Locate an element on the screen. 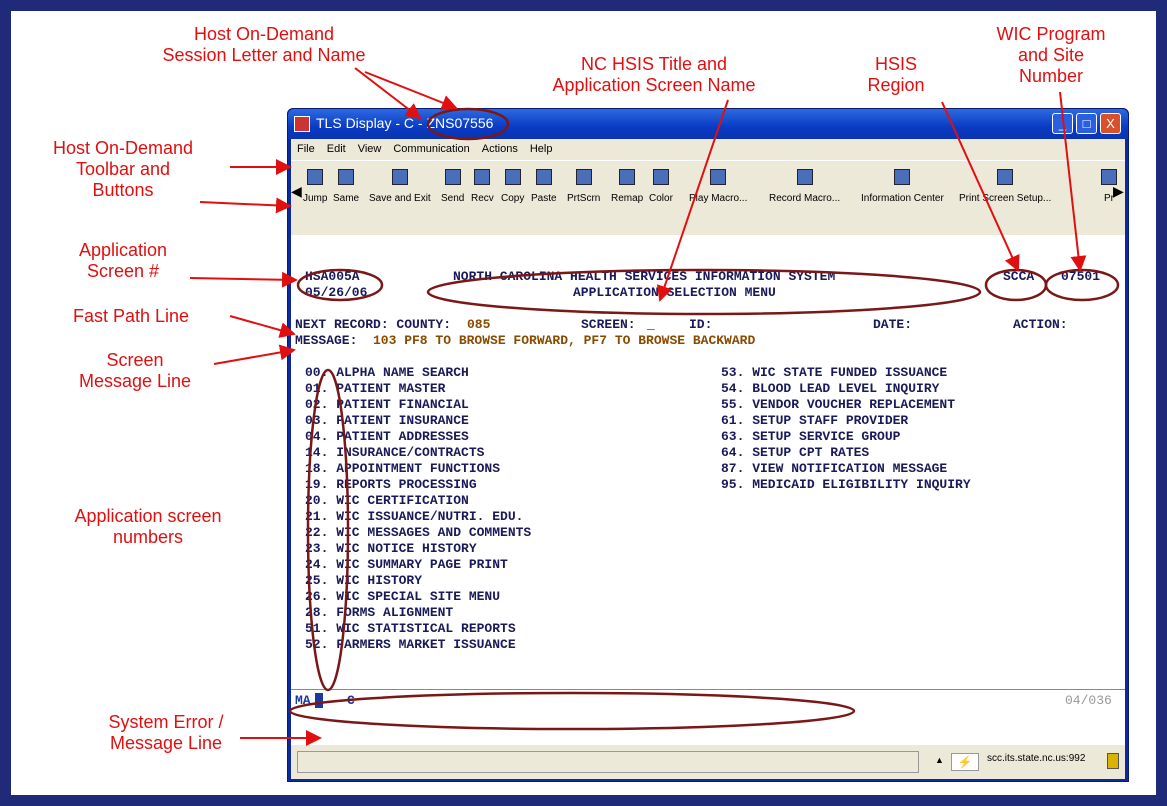  annotation-session: Host On-Demand Session Letter and Name is located at coordinates (264, 44).